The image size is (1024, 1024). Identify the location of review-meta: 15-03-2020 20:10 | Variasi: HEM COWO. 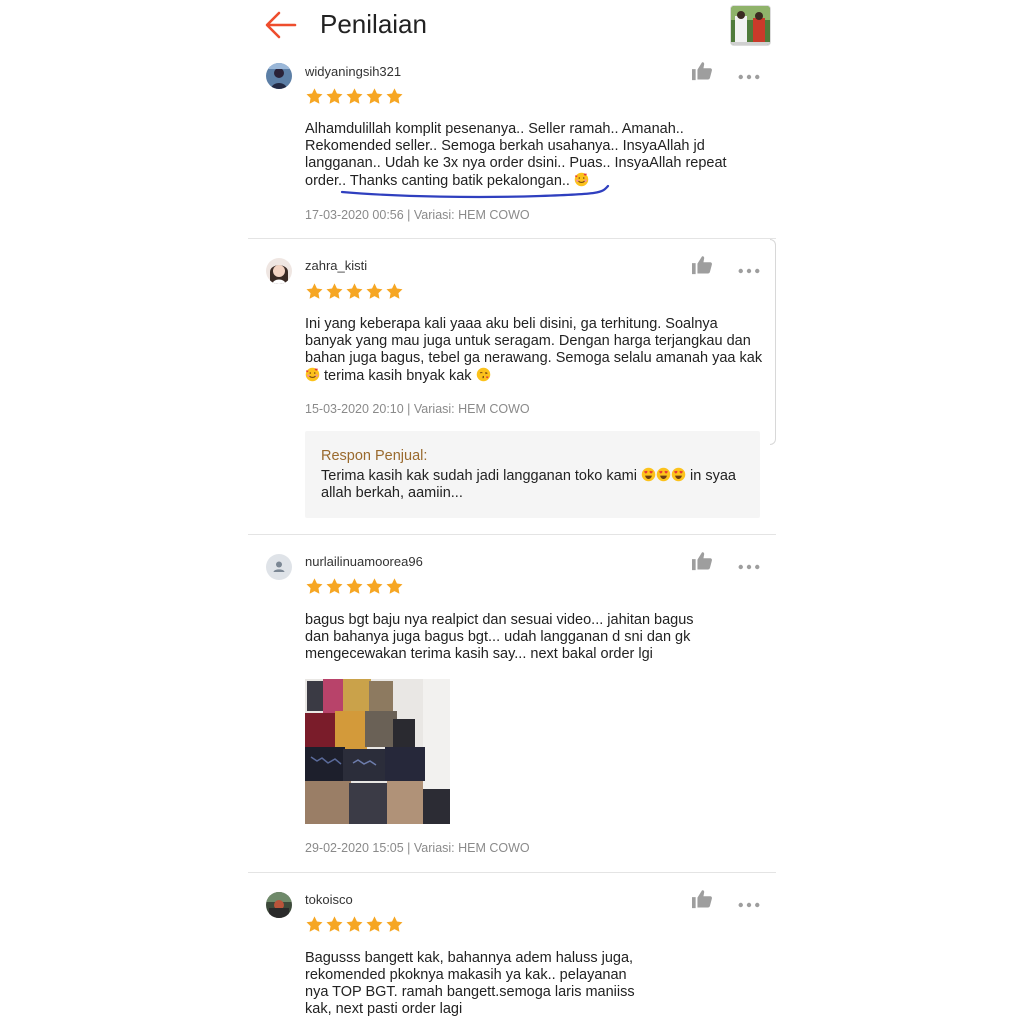
(417, 409).